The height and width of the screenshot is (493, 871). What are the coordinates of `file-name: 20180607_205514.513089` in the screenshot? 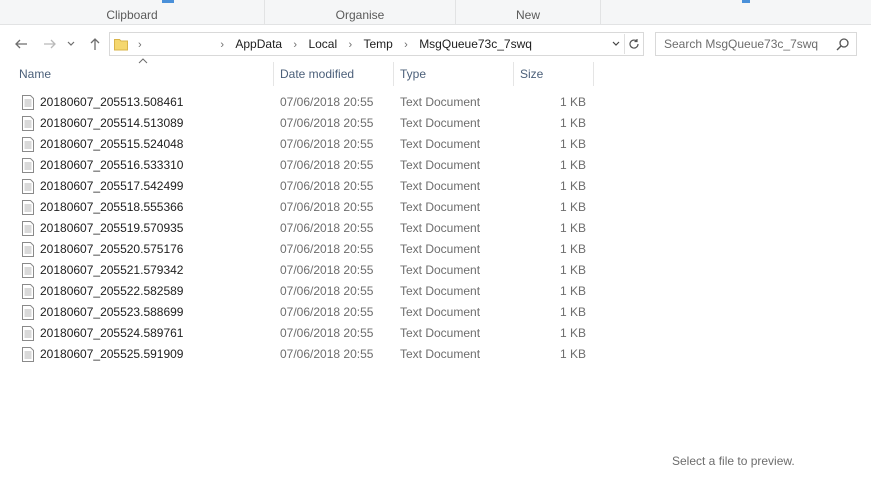 It's located at (111, 123).